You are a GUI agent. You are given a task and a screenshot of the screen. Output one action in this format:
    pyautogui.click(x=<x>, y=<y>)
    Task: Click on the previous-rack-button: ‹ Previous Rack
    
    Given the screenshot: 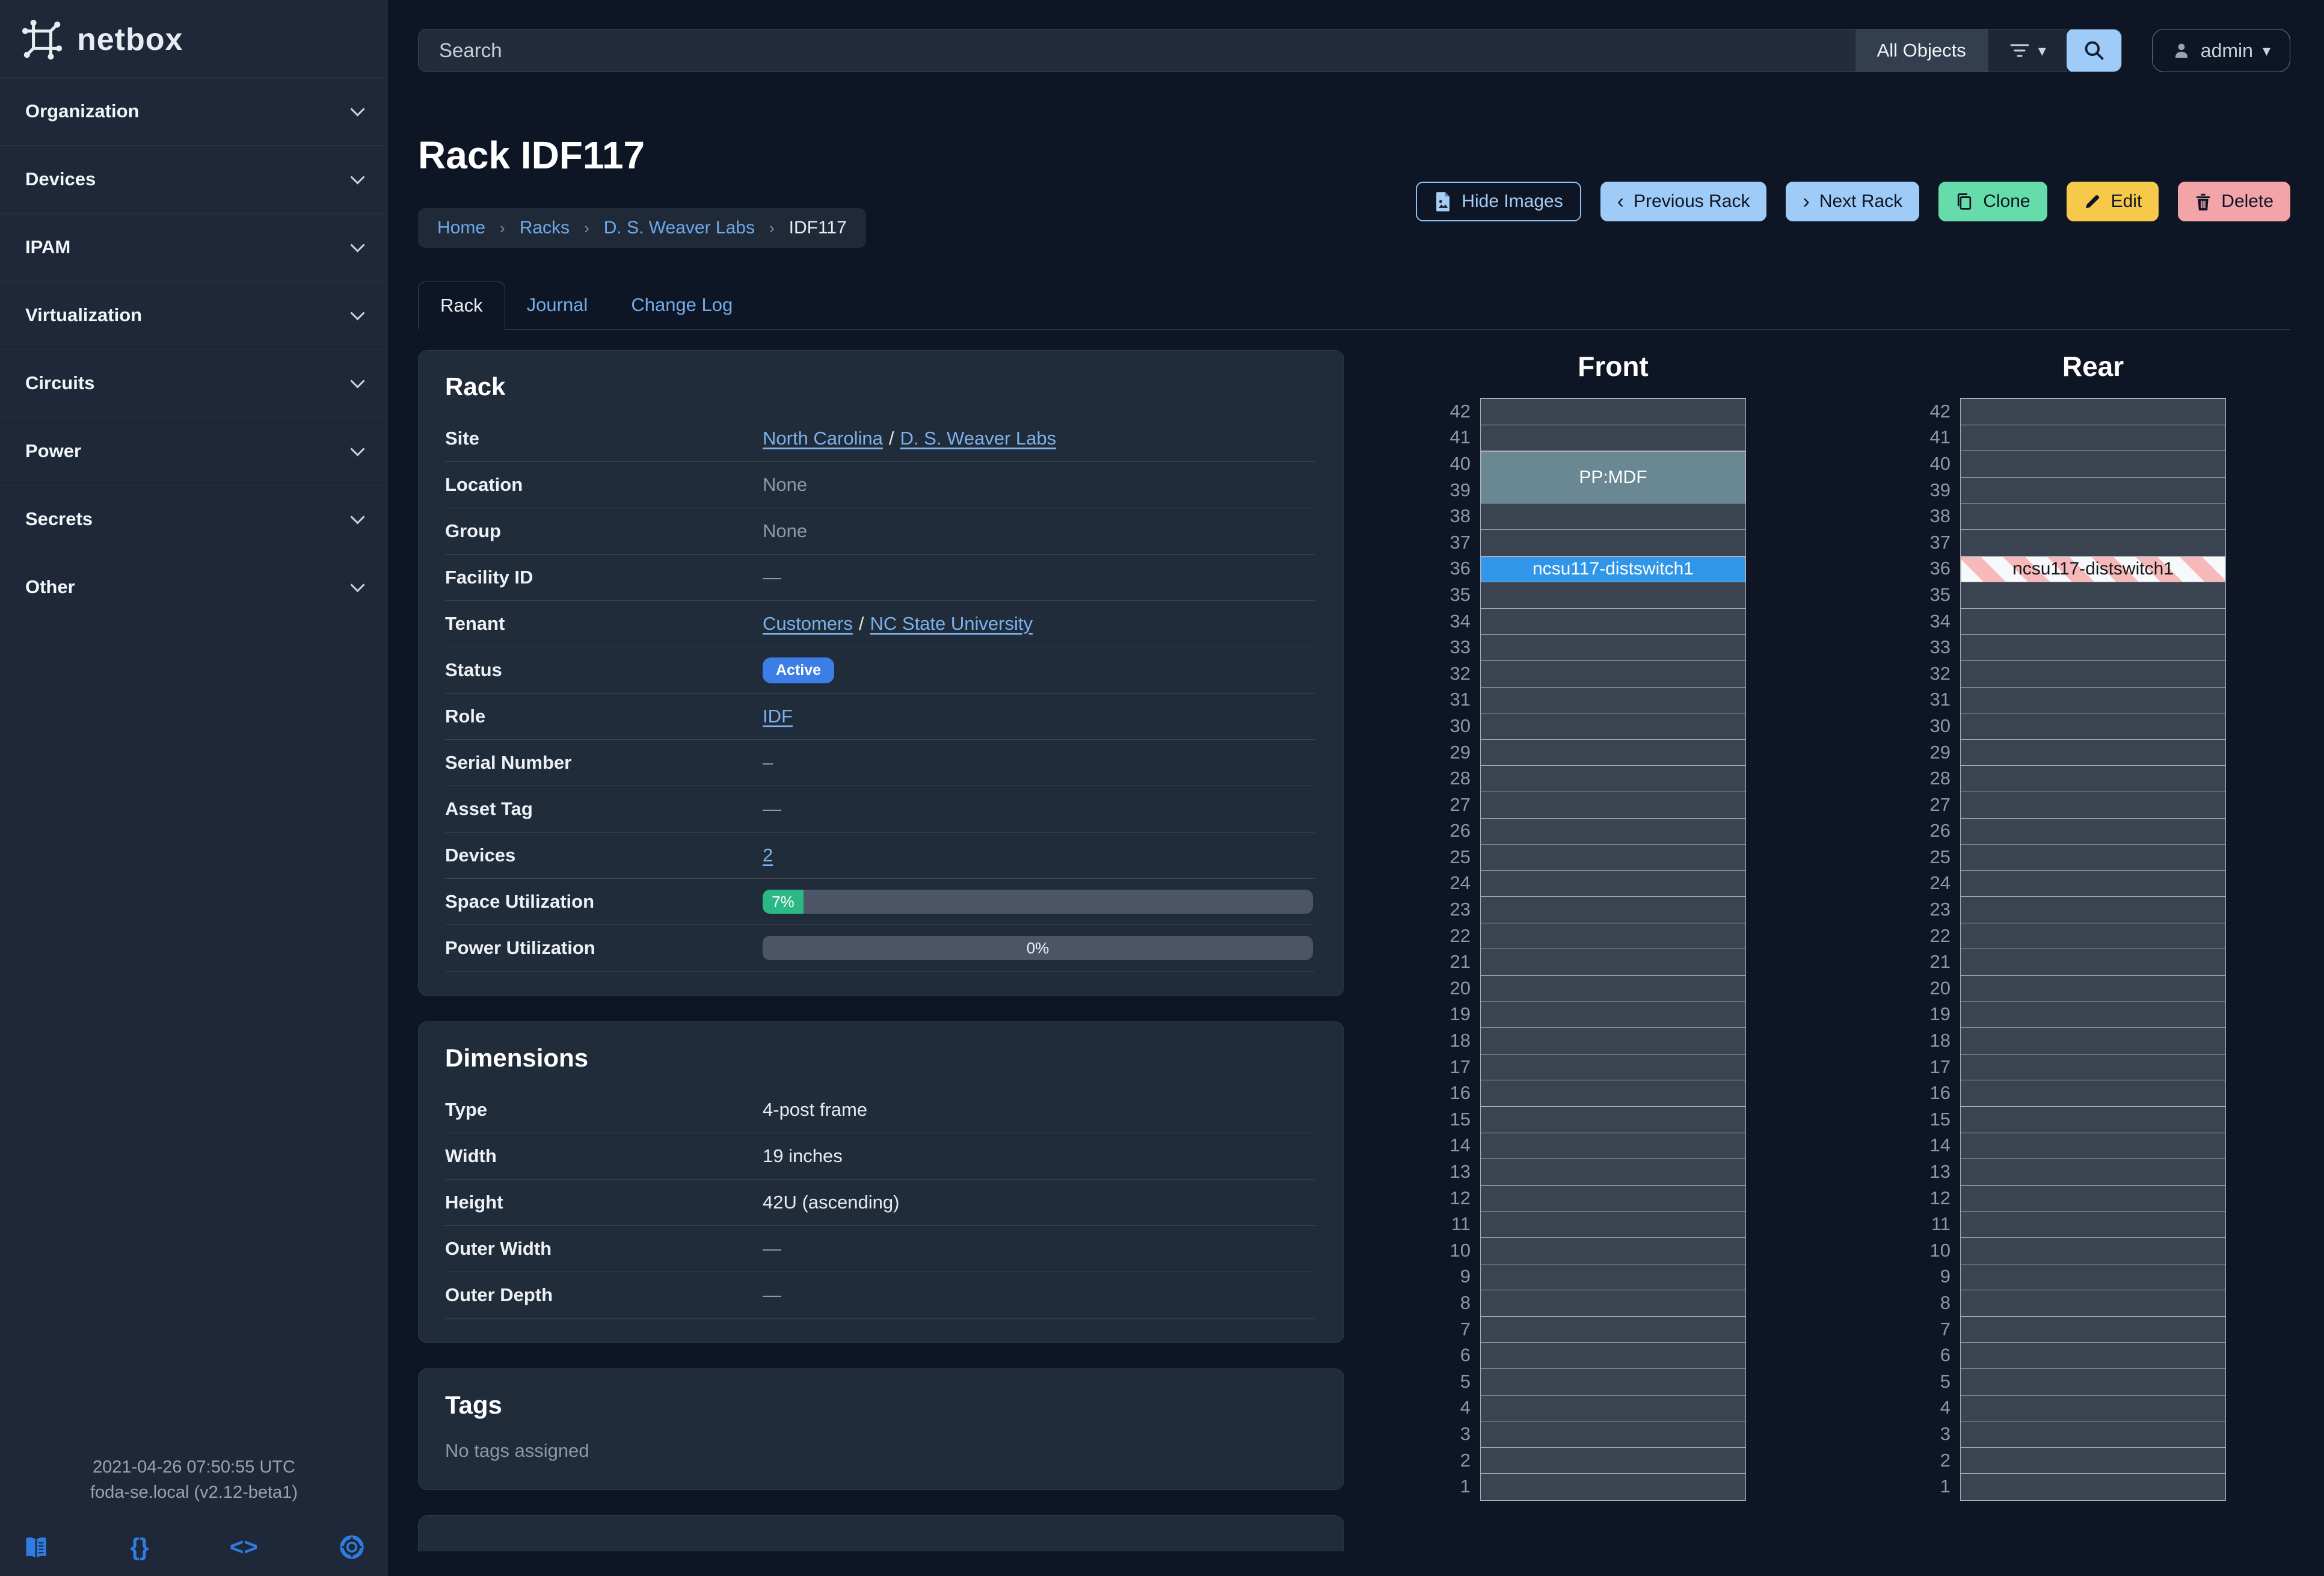 What is the action you would take?
    pyautogui.click(x=1683, y=202)
    